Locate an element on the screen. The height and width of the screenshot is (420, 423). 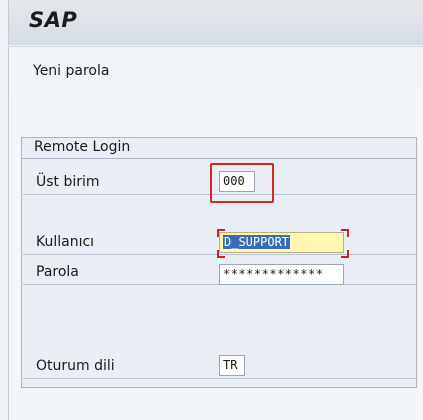
user-input-value: D_SUPPORT is located at coordinates (257, 242).